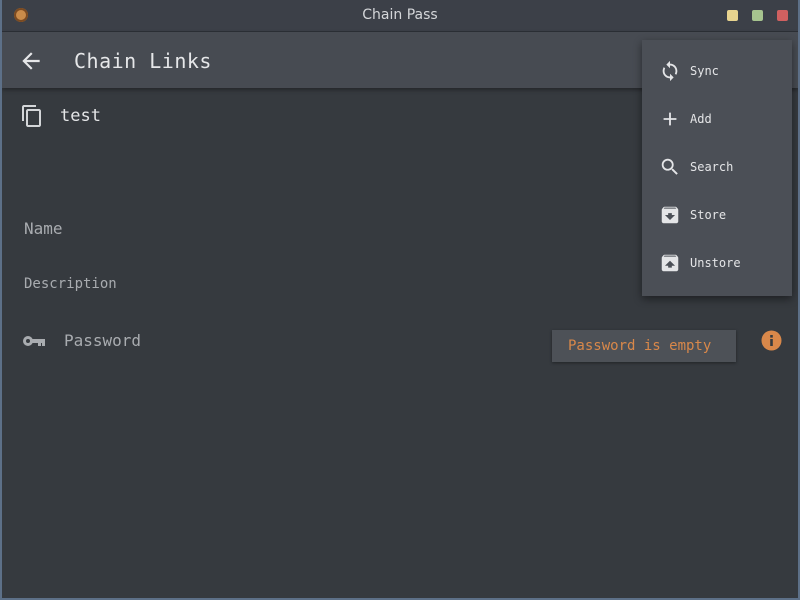 Image resolution: width=800 pixels, height=600 pixels. What do you see at coordinates (732, 15) in the screenshot?
I see `minimize-button` at bounding box center [732, 15].